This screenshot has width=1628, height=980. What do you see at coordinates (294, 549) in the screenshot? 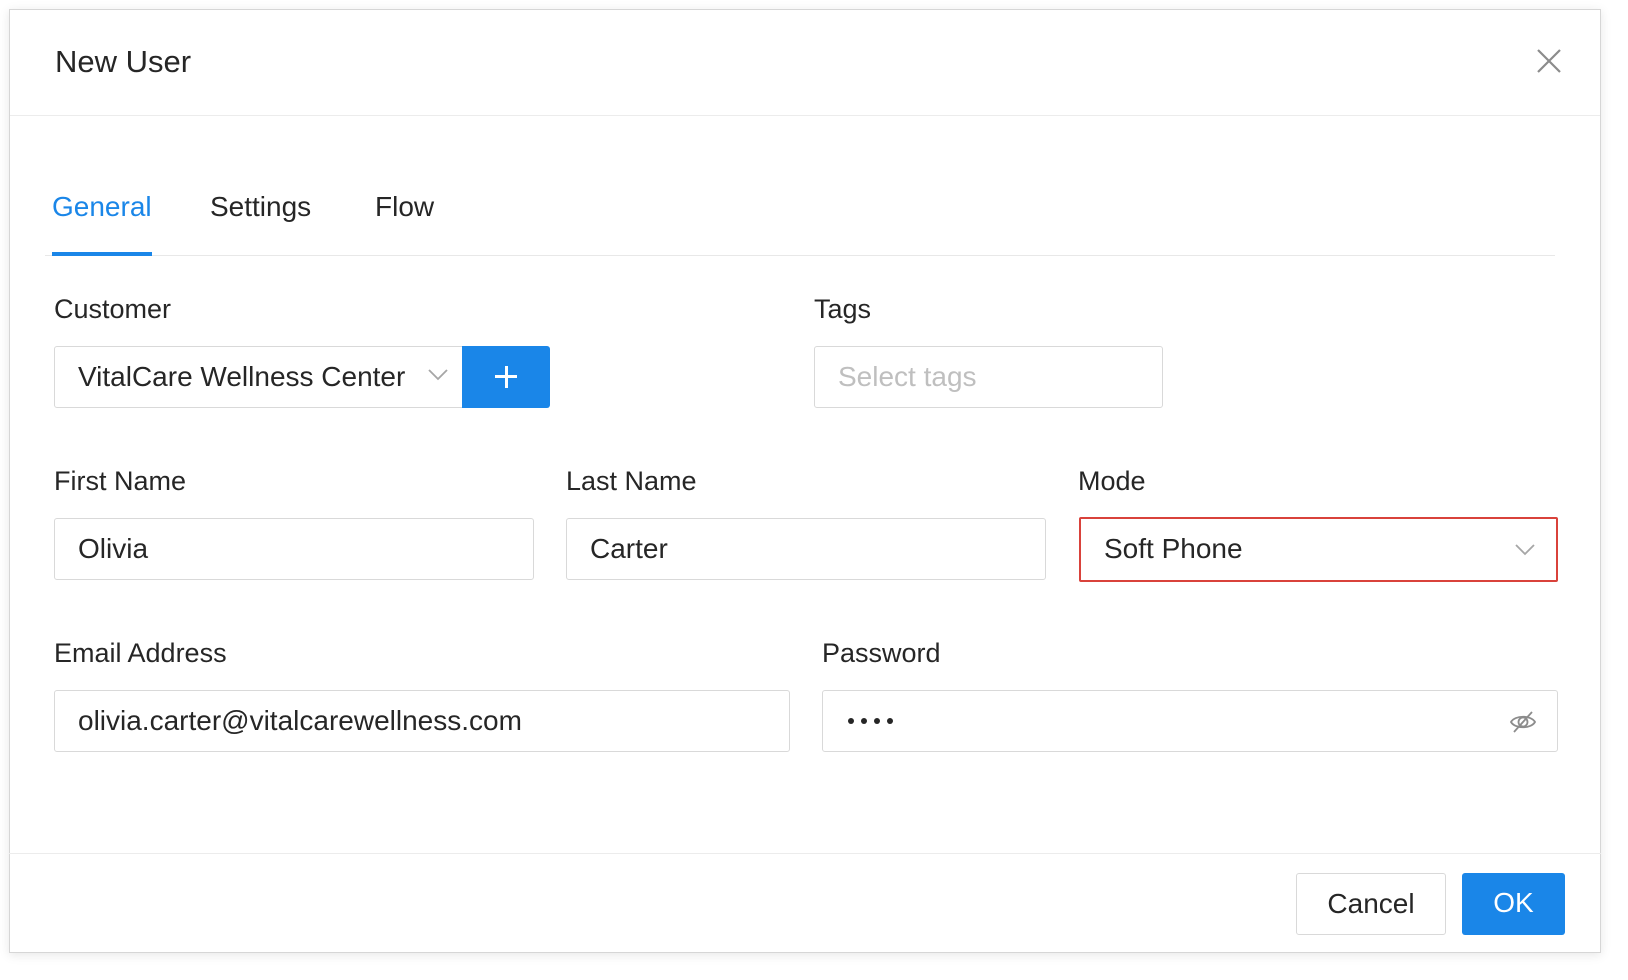
I see `first-name-input: Olivia` at bounding box center [294, 549].